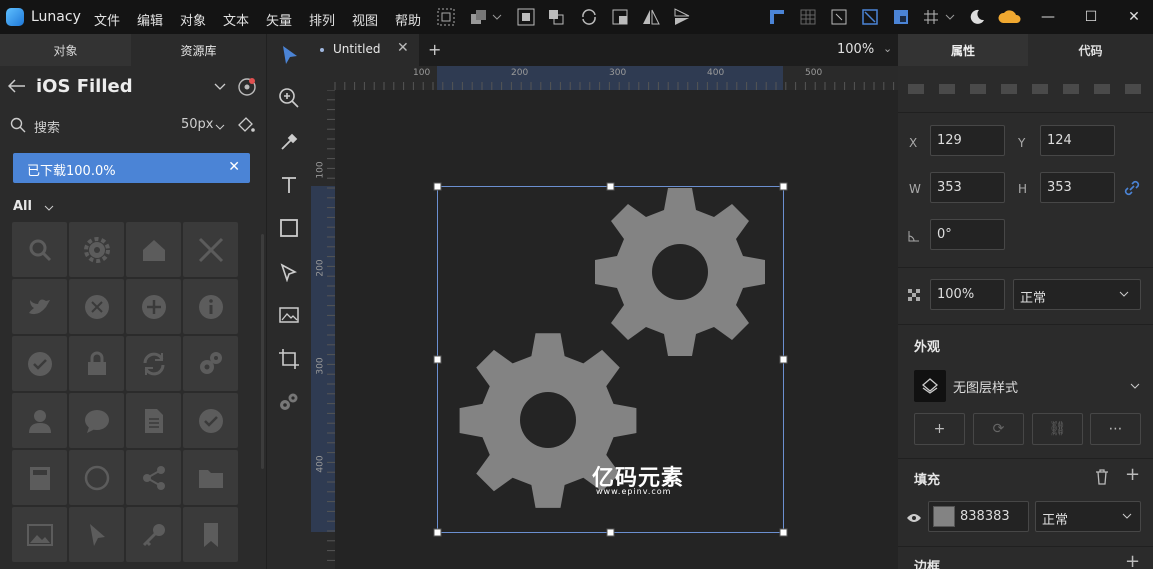  I want to click on height-field: 353, so click(1077, 187).